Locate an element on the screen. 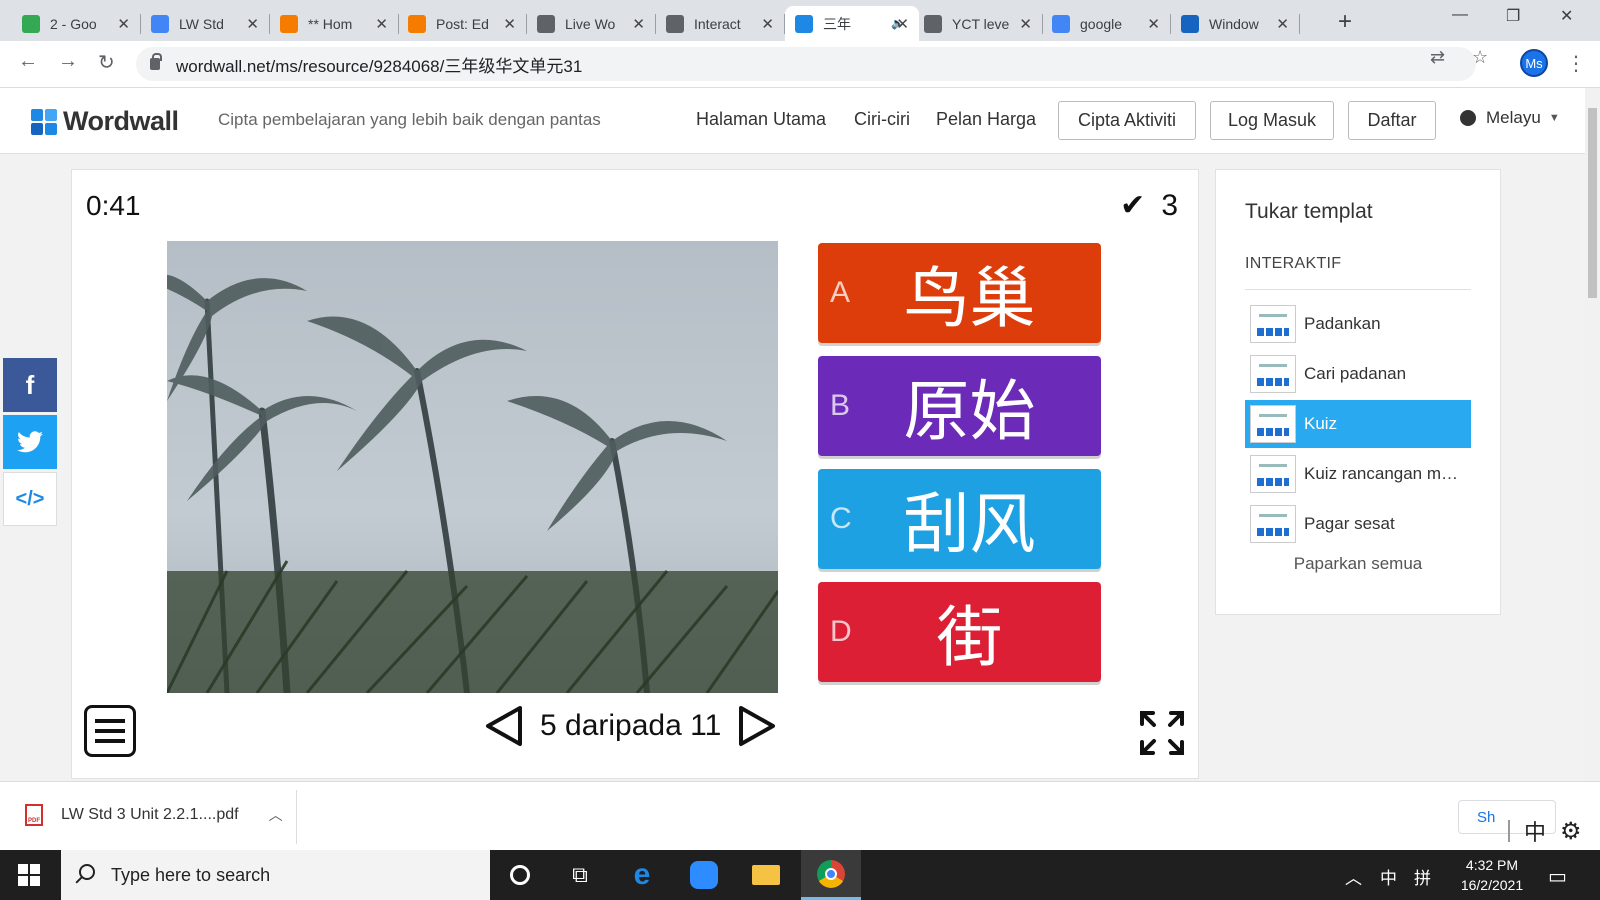  browser-tab: Window ✕ is located at coordinates (1235, 23).